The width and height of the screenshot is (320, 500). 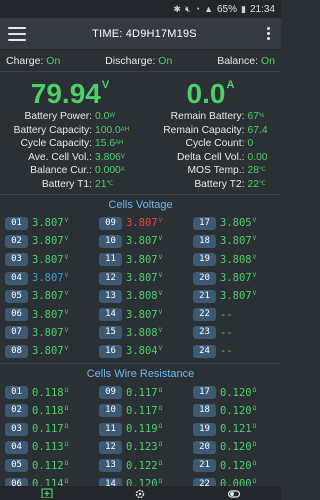 I want to click on cell-item: 13 3.808V, so click(x=141, y=296).